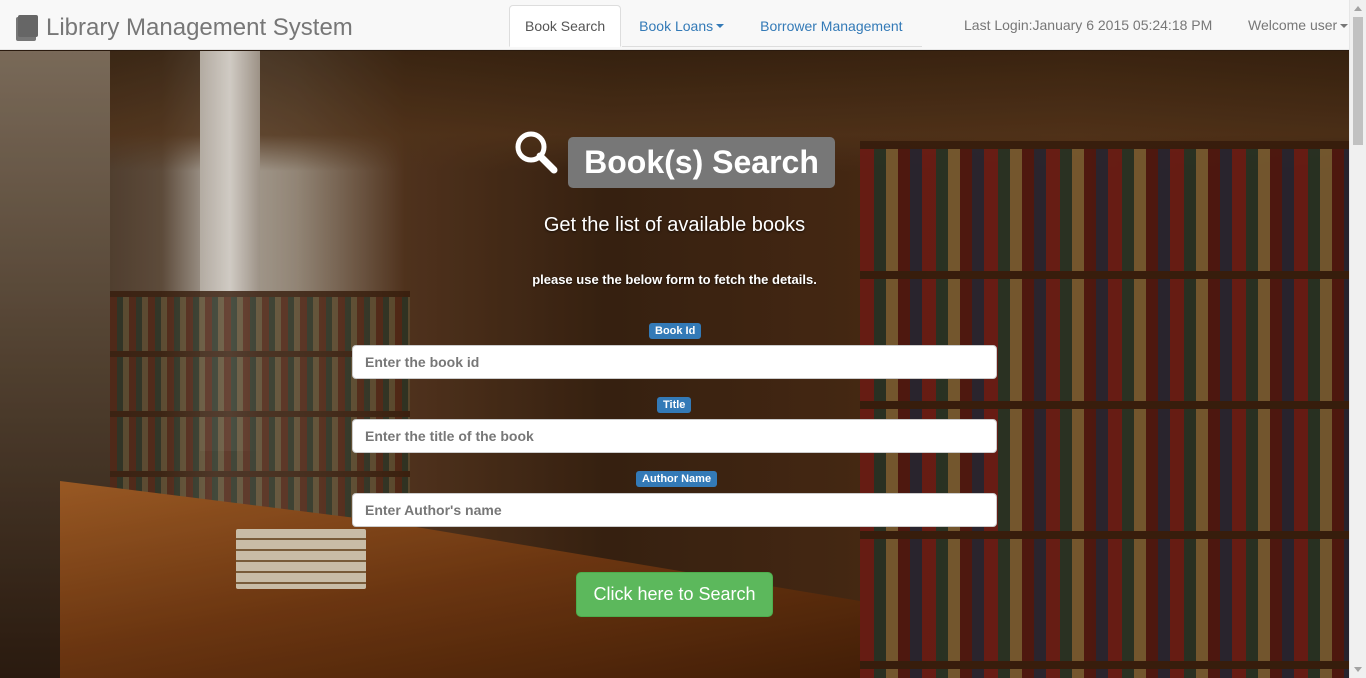 The height and width of the screenshot is (678, 1366). I want to click on user-menu: Welcome user, so click(1298, 25).